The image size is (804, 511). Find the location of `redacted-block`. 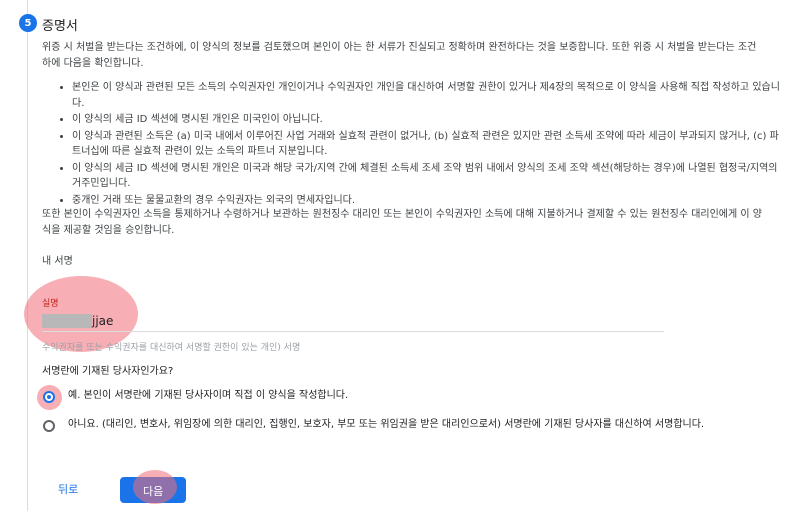

redacted-block is located at coordinates (67, 321).